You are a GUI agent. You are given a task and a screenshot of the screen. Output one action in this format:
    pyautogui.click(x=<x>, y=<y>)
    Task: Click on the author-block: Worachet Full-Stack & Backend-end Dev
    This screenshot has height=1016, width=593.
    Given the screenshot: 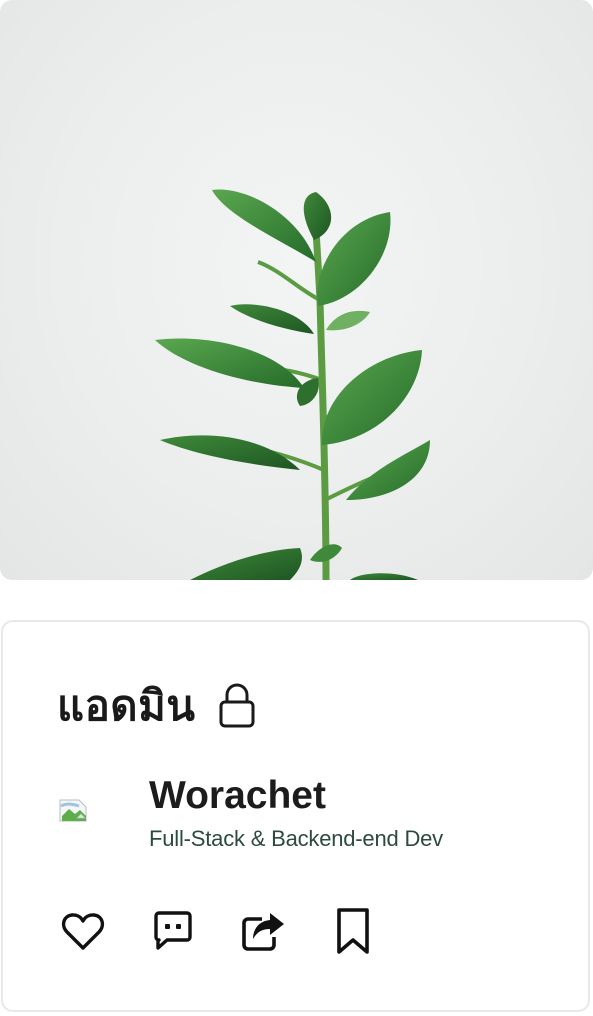 What is the action you would take?
    pyautogui.click(x=250, y=813)
    